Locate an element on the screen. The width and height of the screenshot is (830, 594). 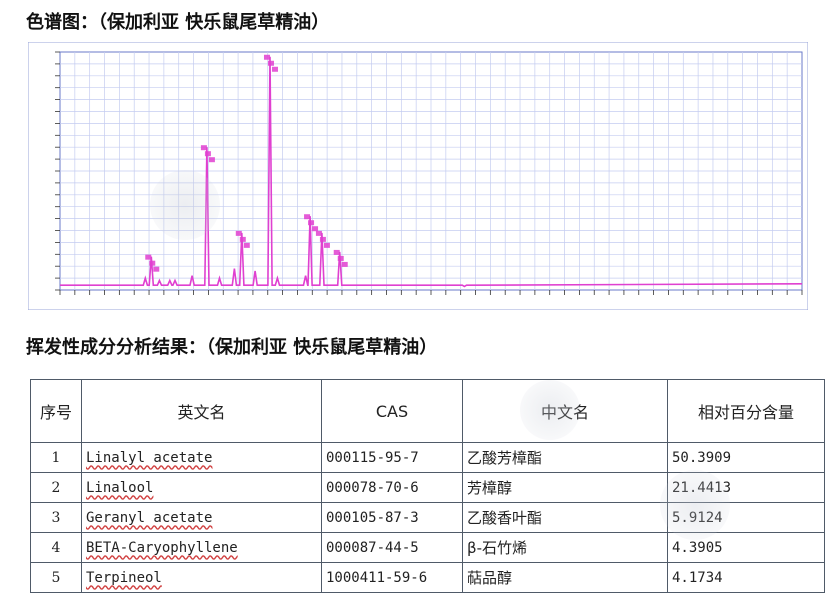
cell-english-name: Terpineol is located at coordinates (201, 577).